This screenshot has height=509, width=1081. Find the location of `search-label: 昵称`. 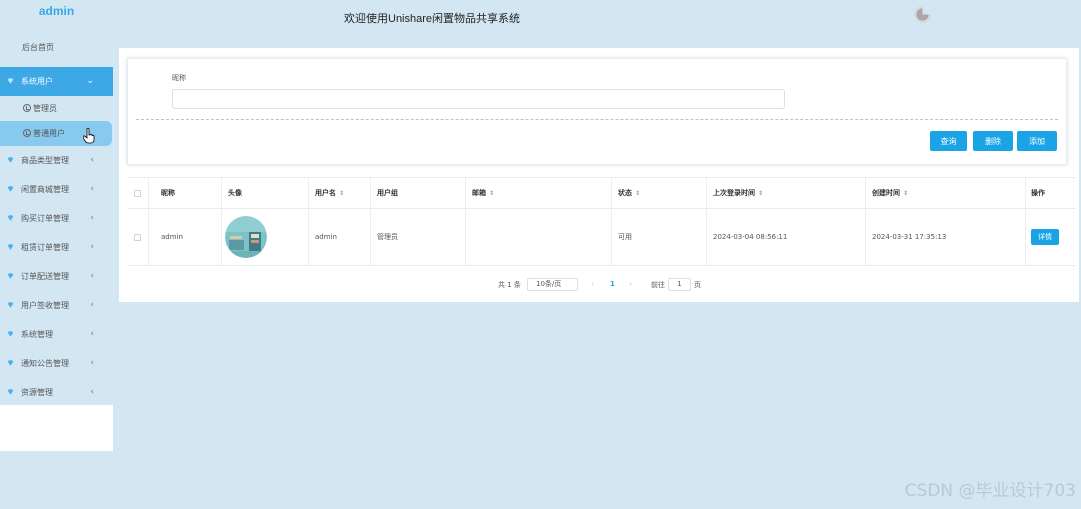

search-label: 昵称 is located at coordinates (179, 78).